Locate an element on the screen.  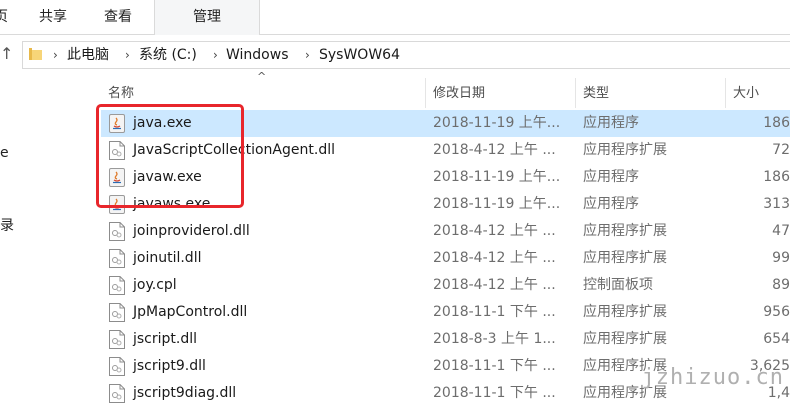
tab-view: 查看 is located at coordinates (118, 17).